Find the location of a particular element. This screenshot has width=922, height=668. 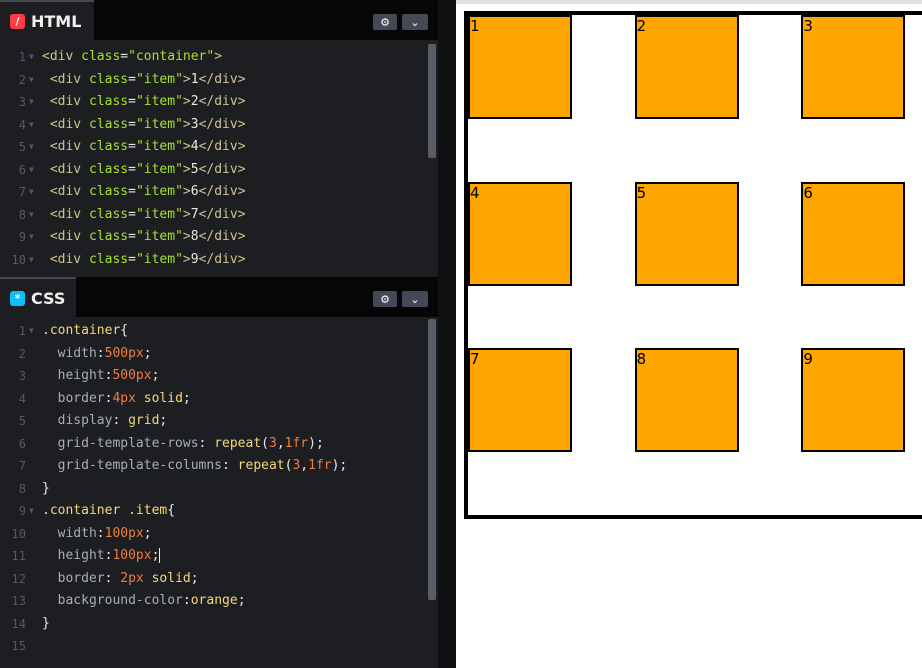

grid-item: 1 is located at coordinates (520, 67).